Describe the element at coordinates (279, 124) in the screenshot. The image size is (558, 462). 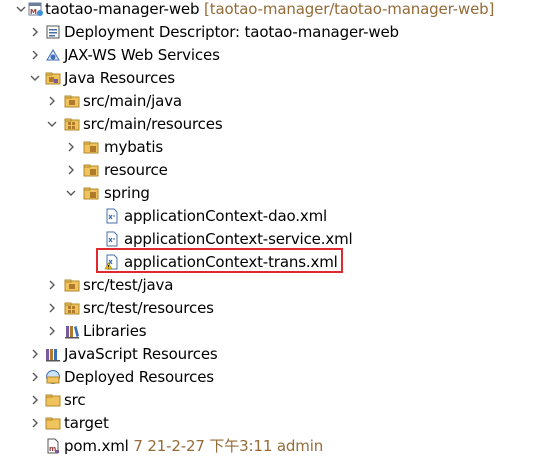
I see `tree-row-src-main-resources: src/main/resources` at that location.